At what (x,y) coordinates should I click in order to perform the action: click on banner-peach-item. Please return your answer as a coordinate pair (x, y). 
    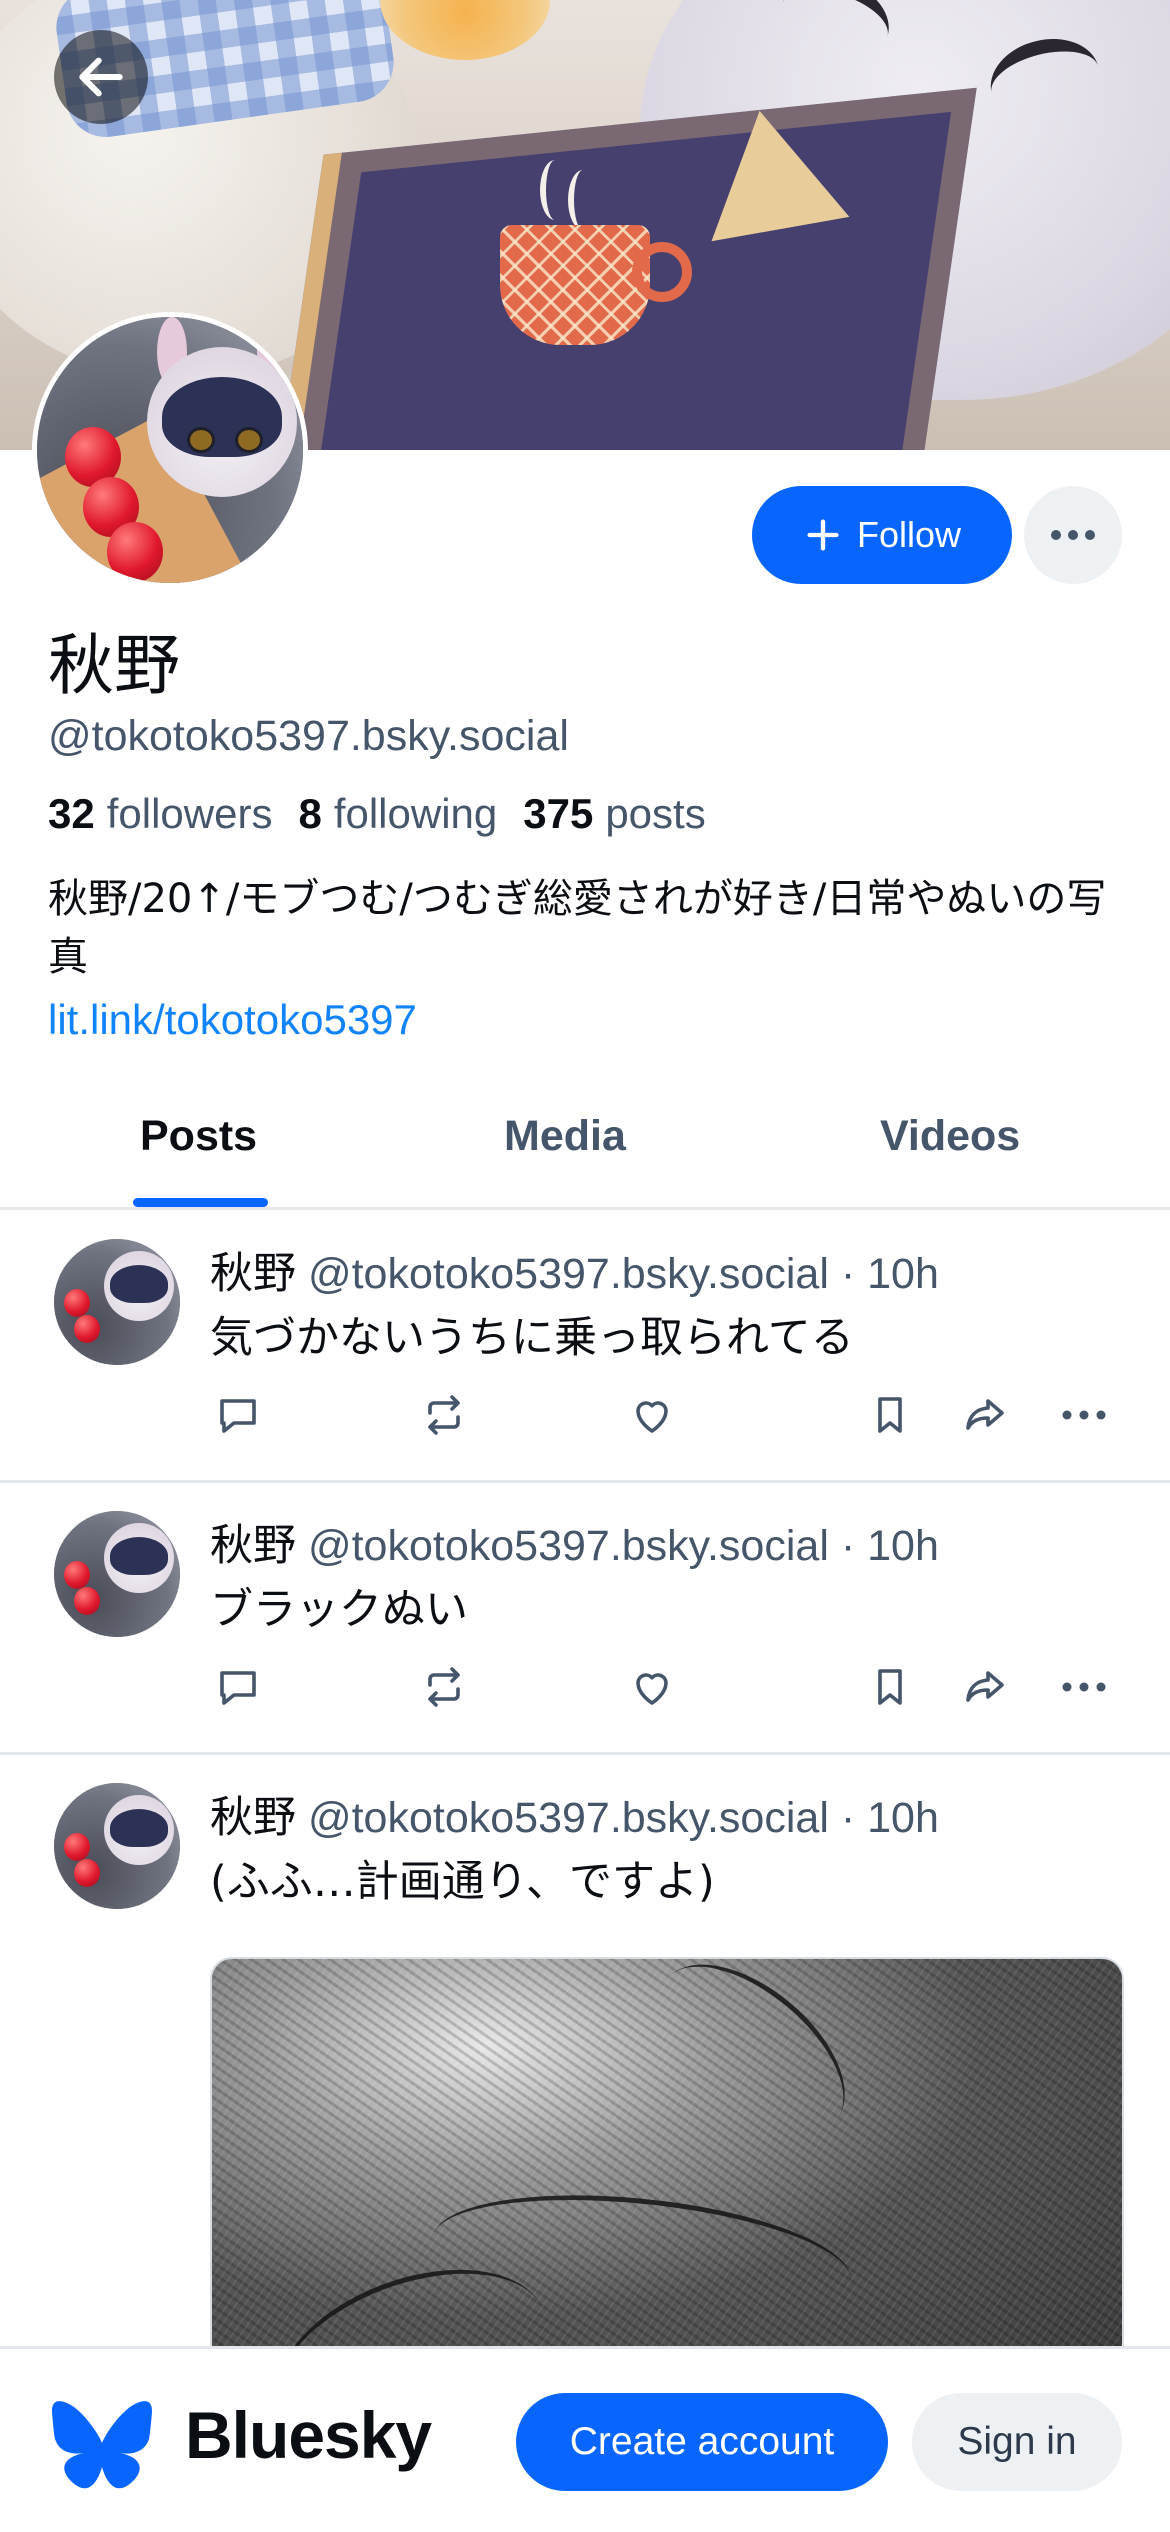
    Looking at the image, I should click on (465, 30).